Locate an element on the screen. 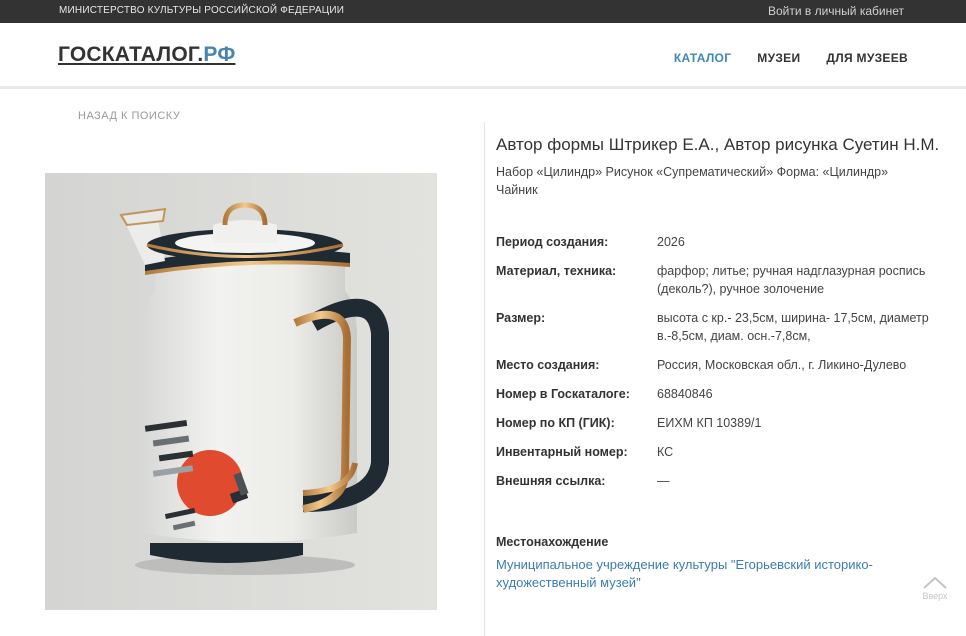 Image resolution: width=966 pixels, height=636 pixels. property-key: Период создания: is located at coordinates (552, 242).